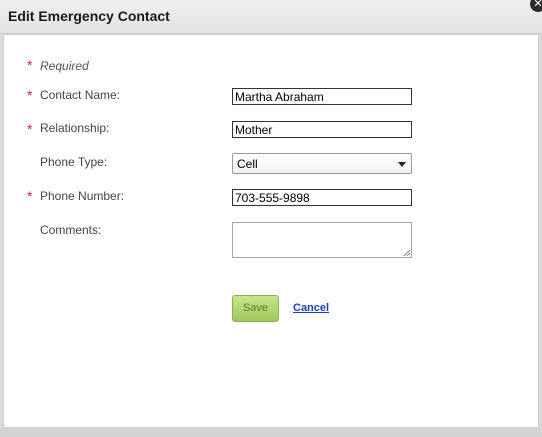  What do you see at coordinates (64, 66) in the screenshot?
I see `required-note: Required` at bounding box center [64, 66].